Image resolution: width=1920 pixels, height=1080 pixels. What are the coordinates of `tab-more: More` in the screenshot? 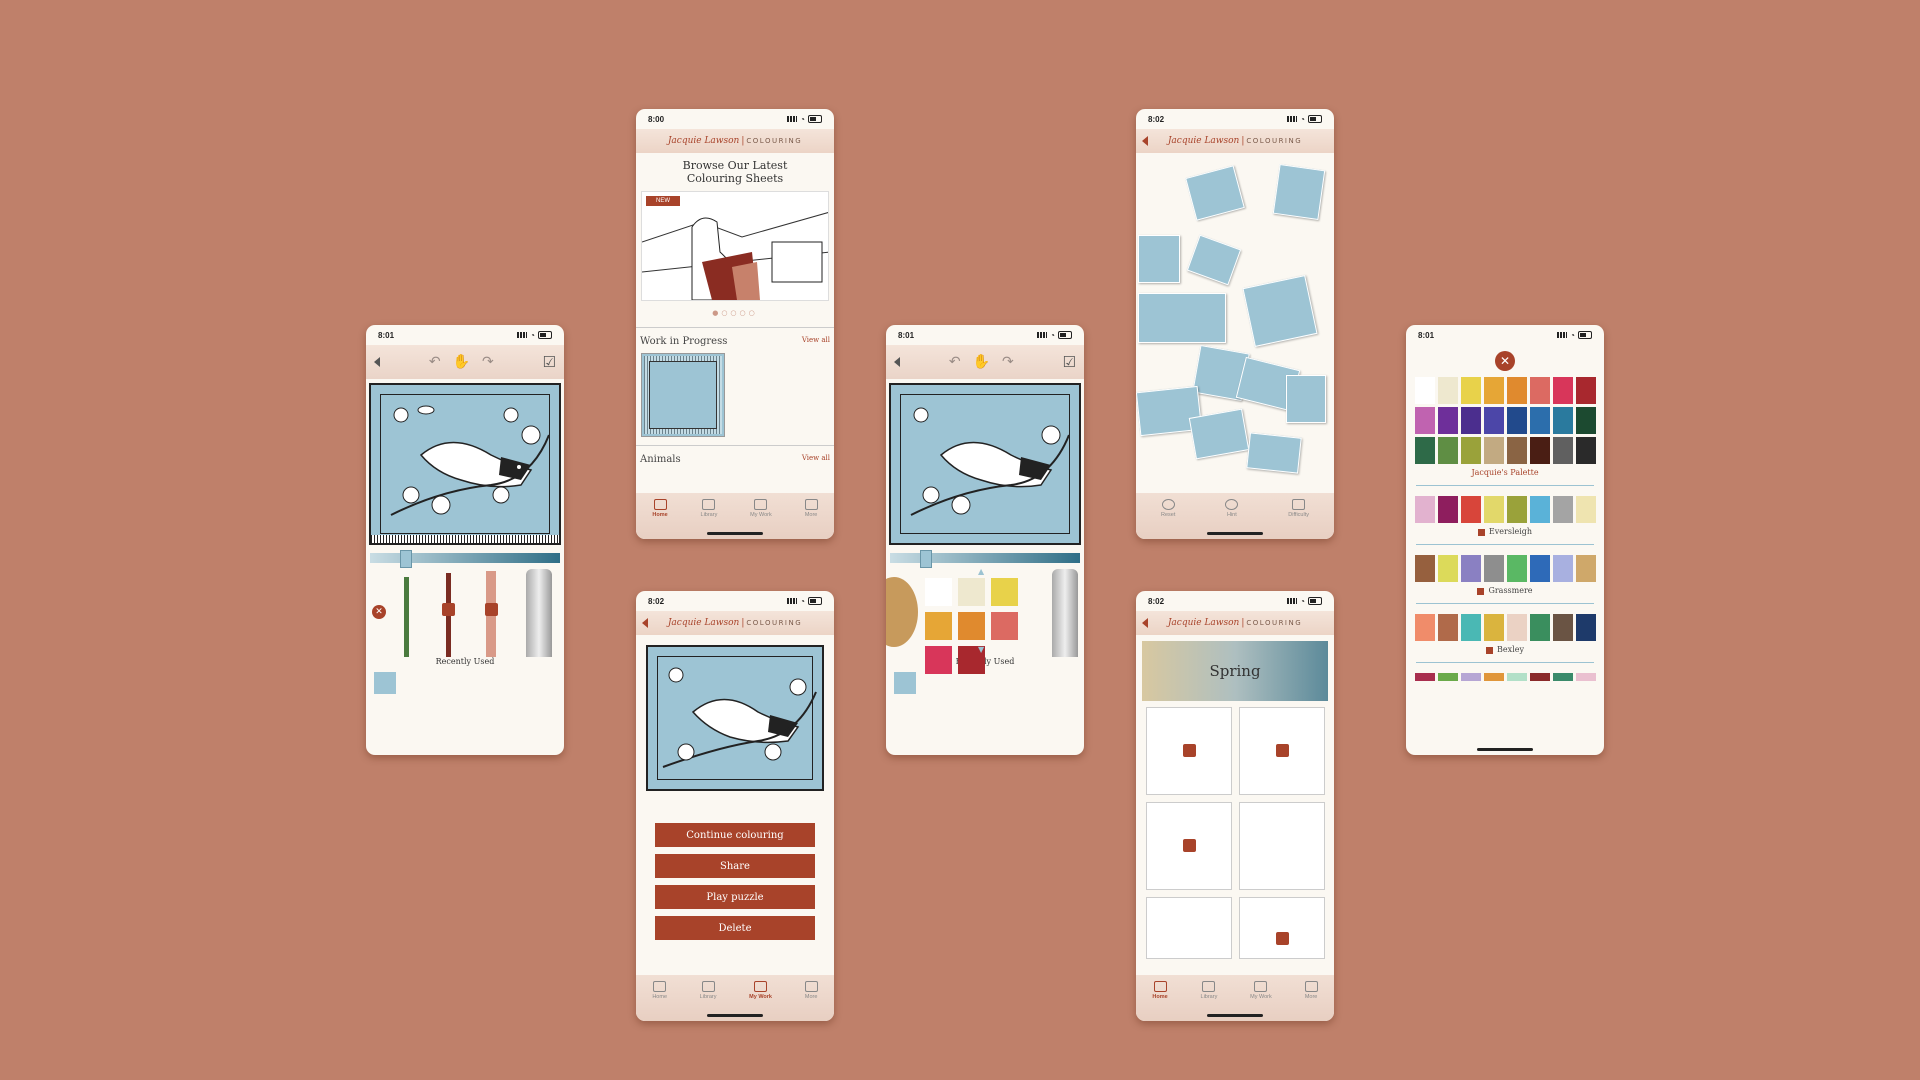 It's located at (1311, 1001).